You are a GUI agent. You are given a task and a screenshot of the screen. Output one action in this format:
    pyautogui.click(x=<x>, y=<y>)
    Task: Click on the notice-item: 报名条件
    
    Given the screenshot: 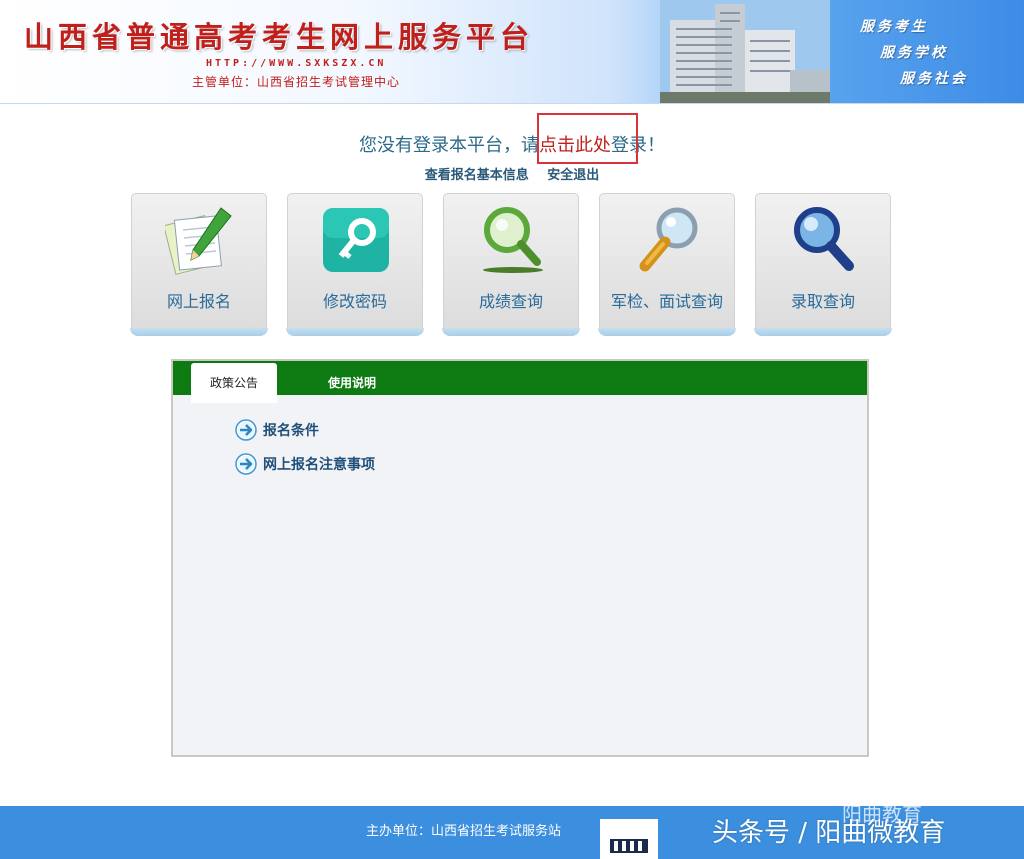 What is the action you would take?
    pyautogui.click(x=305, y=430)
    